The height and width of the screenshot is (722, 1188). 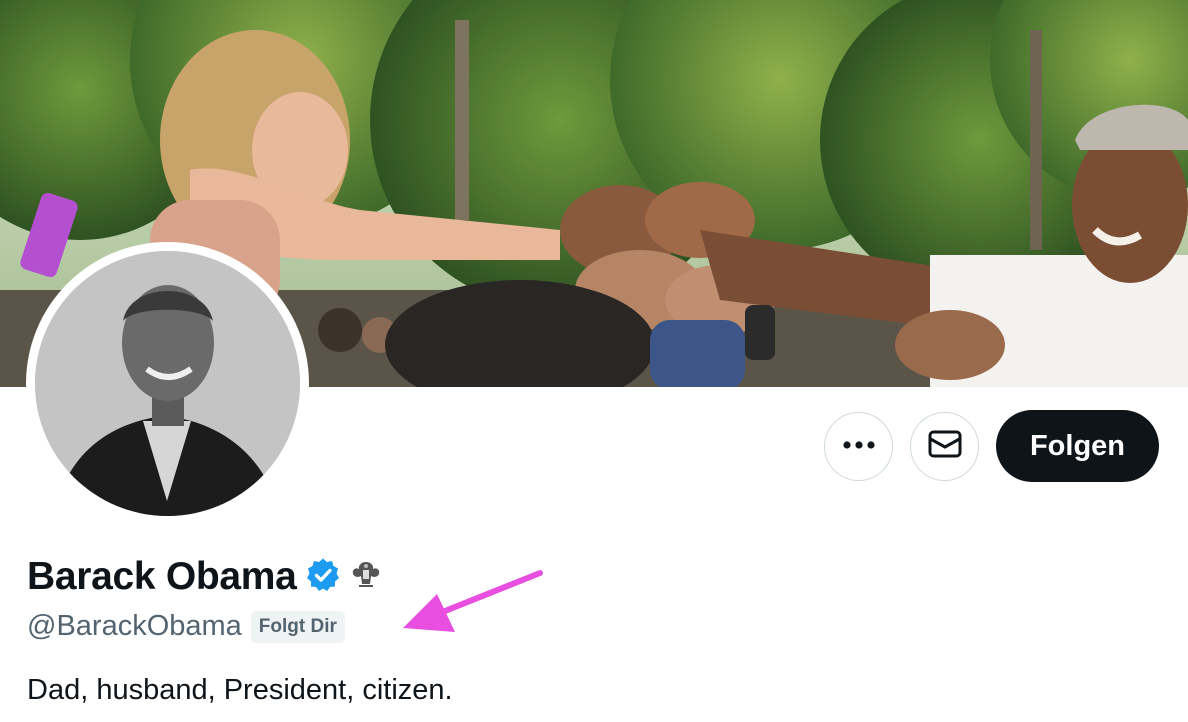 What do you see at coordinates (991, 446) in the screenshot?
I see `profile-actions: Folgen` at bounding box center [991, 446].